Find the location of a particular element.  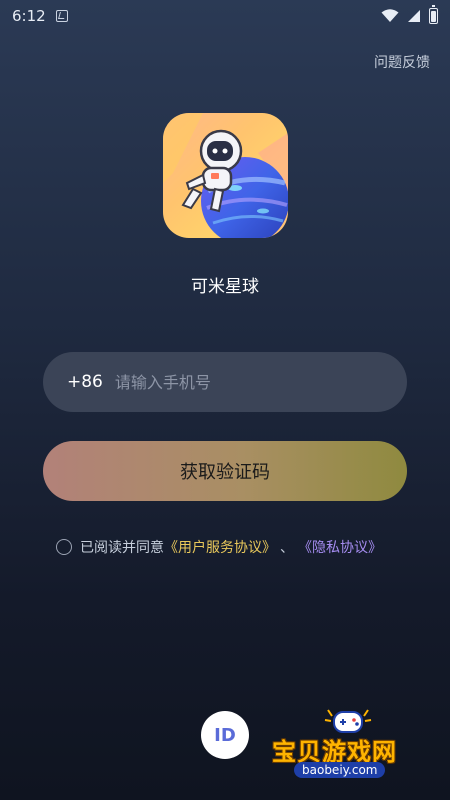

phone-input is located at coordinates (260, 382).